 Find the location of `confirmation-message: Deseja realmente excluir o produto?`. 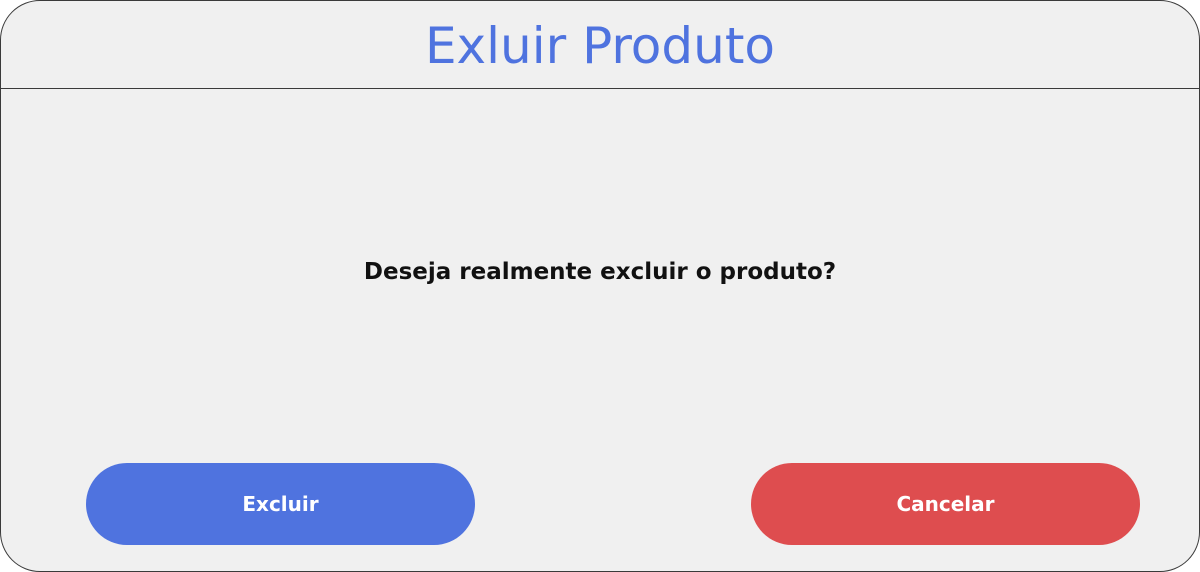

confirmation-message: Deseja realmente excluir o produto? is located at coordinates (600, 272).